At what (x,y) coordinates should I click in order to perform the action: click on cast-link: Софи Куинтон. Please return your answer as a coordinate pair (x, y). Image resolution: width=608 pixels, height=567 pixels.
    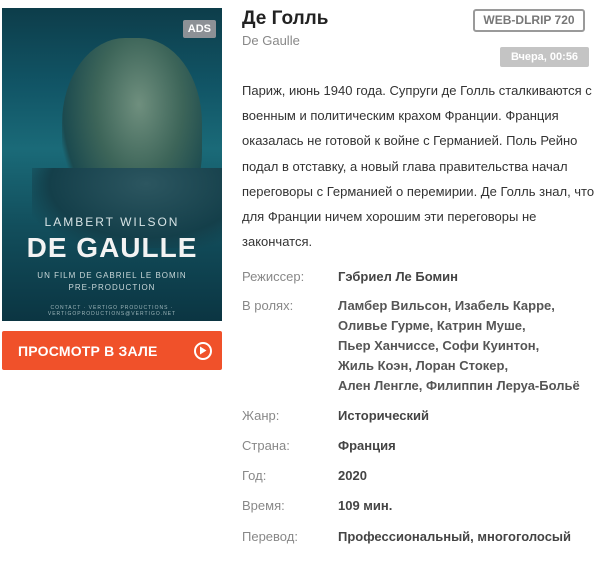
    Looking at the image, I should click on (488, 345).